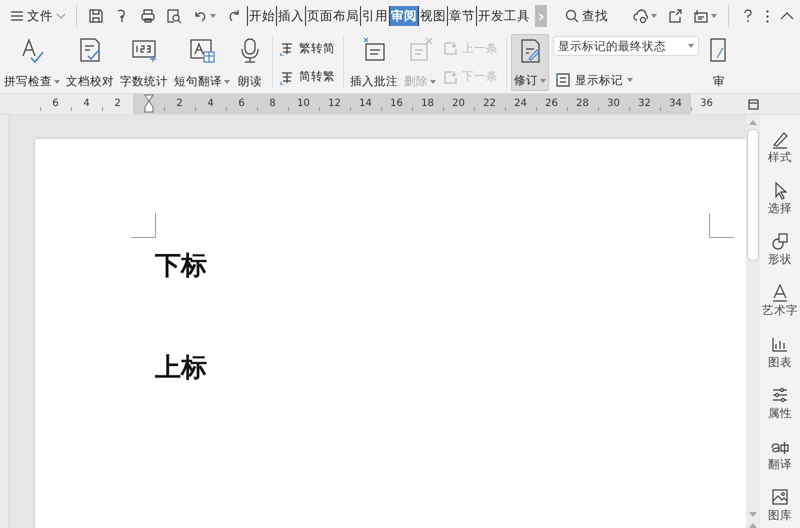 This screenshot has height=528, width=800. What do you see at coordinates (780, 241) in the screenshot?
I see `shapes-icon` at bounding box center [780, 241].